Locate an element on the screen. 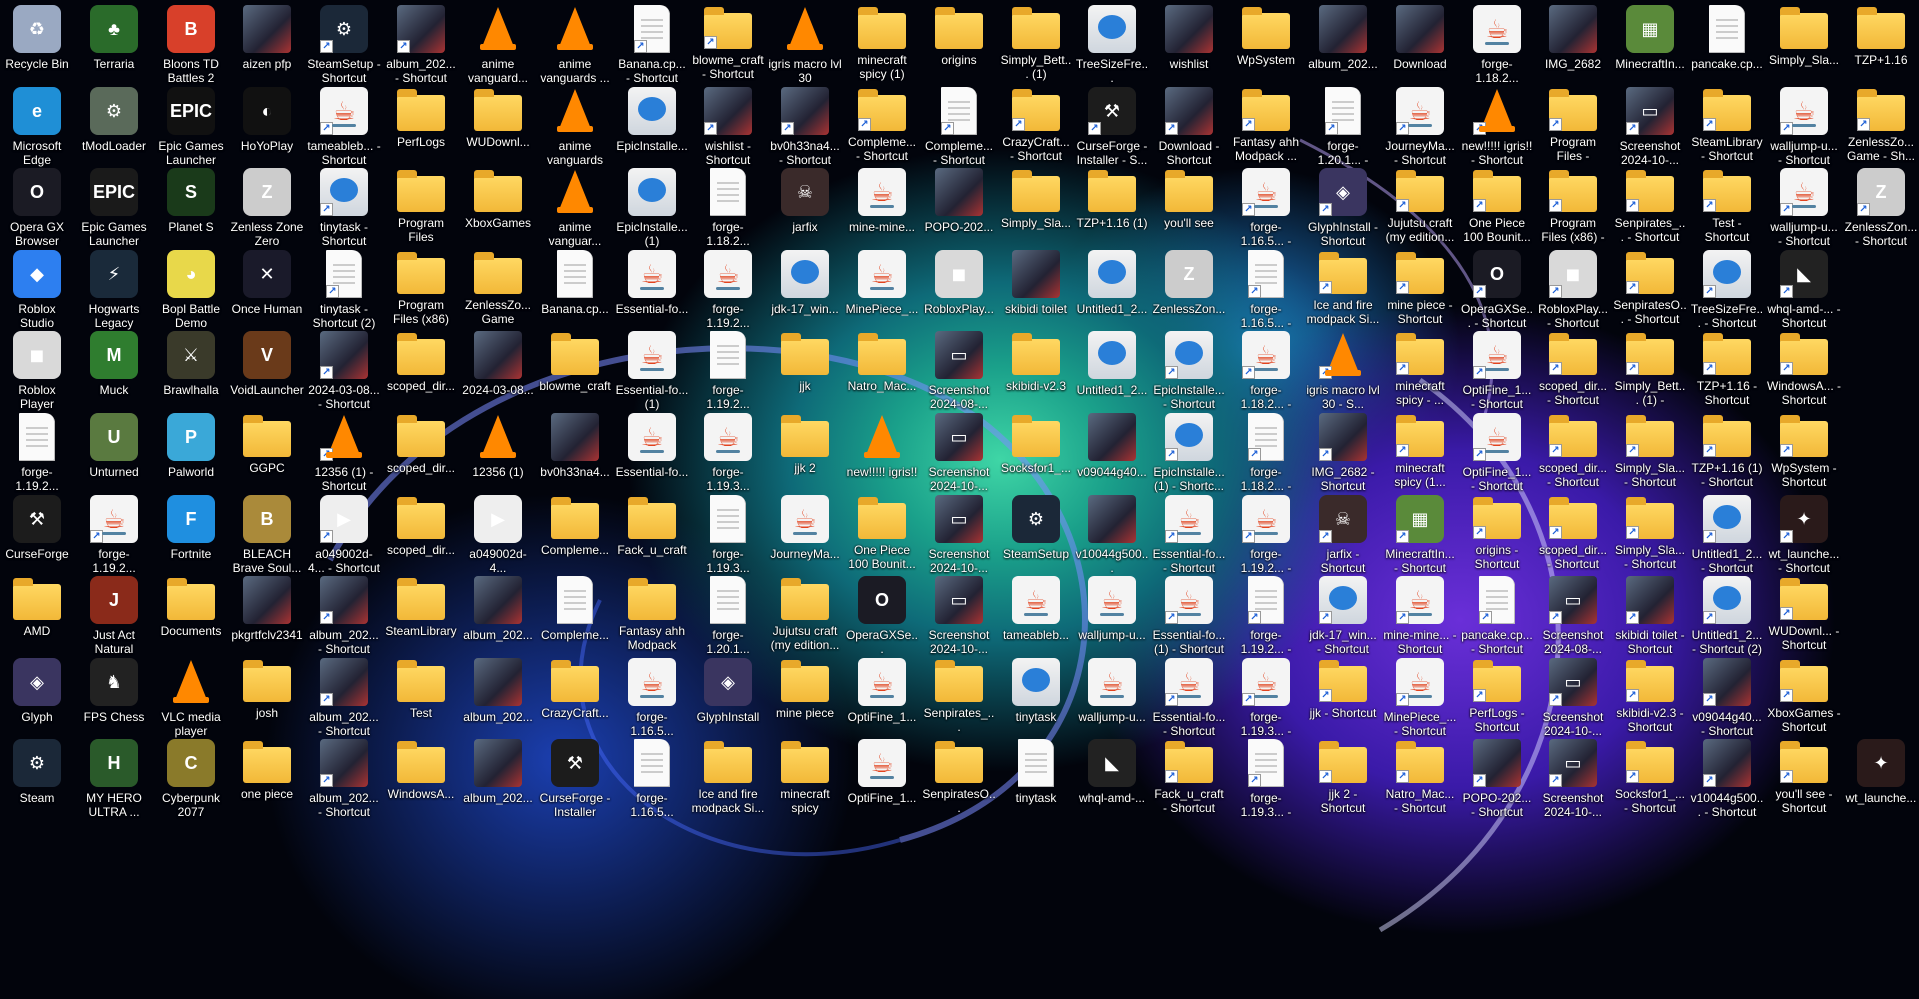 The width and height of the screenshot is (1919, 999). desktop-icon-label: Test - Shortcut is located at coordinates (1727, 230).